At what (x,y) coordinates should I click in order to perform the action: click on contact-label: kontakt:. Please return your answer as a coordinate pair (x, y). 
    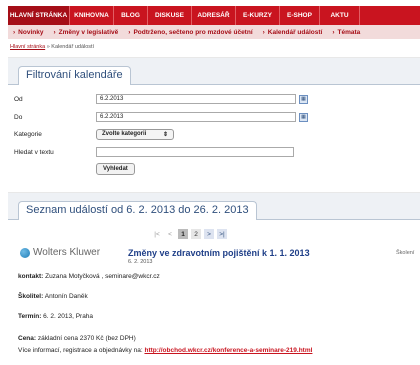
    Looking at the image, I should click on (31, 276).